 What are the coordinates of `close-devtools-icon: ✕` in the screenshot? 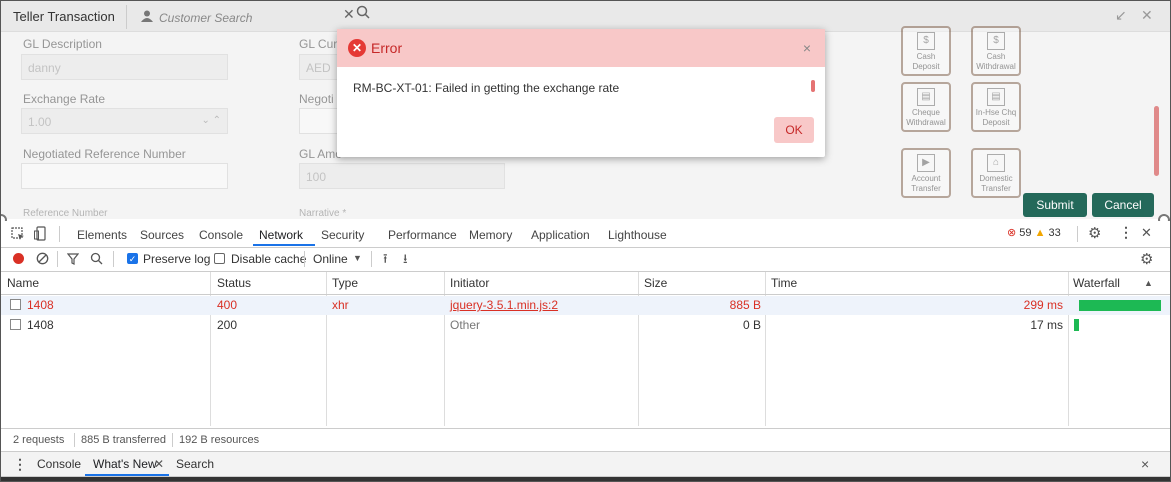 It's located at (1146, 233).